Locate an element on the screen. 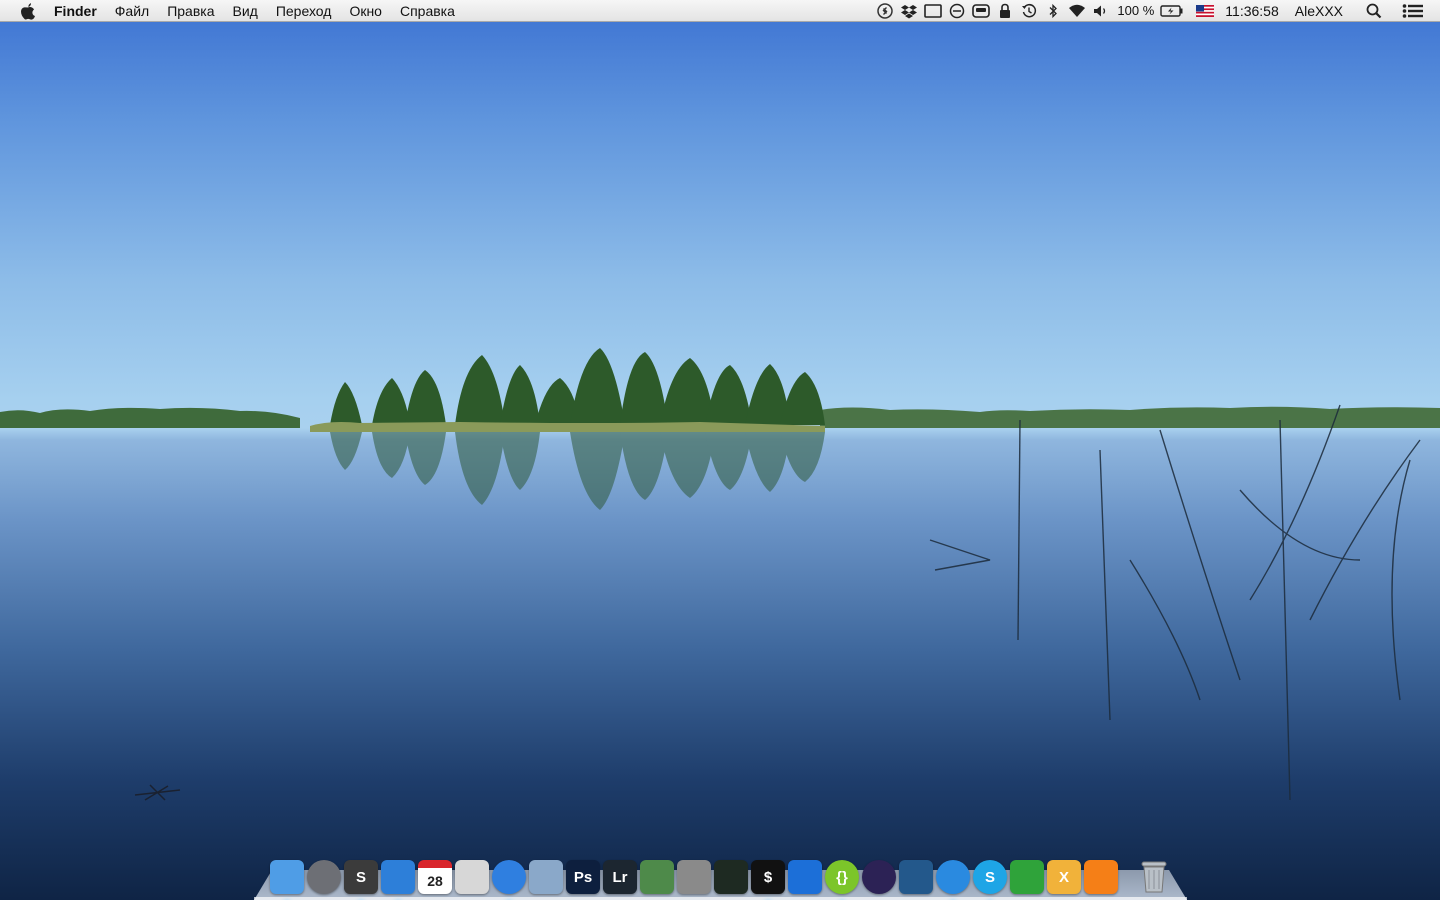  sync-icon is located at coordinates (957, 11).